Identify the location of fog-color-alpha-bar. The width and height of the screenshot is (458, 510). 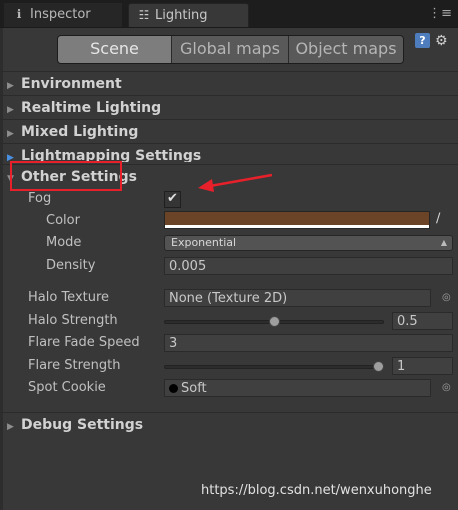
(297, 226).